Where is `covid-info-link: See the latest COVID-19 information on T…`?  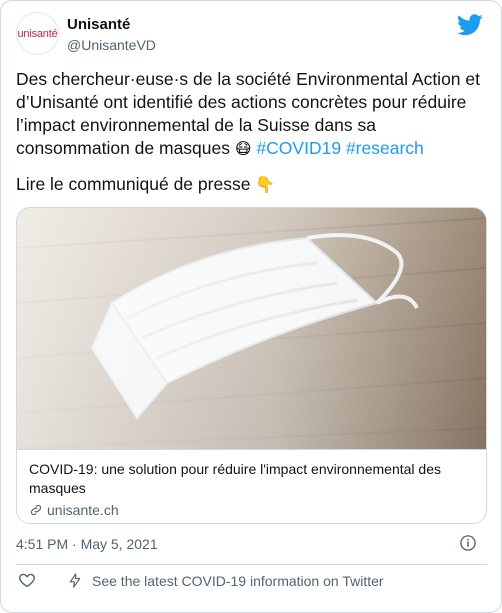
covid-info-link: See the latest COVID-19 information on T… is located at coordinates (238, 581).